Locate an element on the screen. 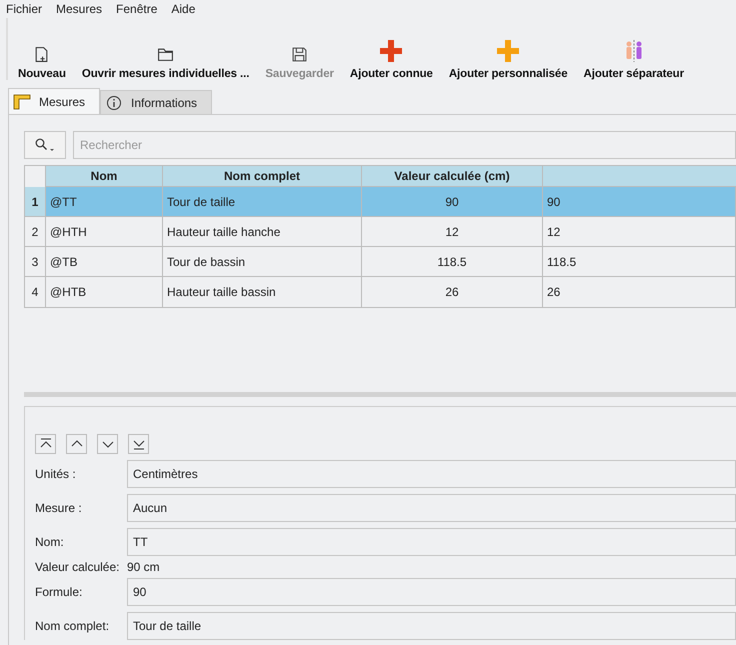 The width and height of the screenshot is (736, 645). folder-icon is located at coordinates (165, 54).